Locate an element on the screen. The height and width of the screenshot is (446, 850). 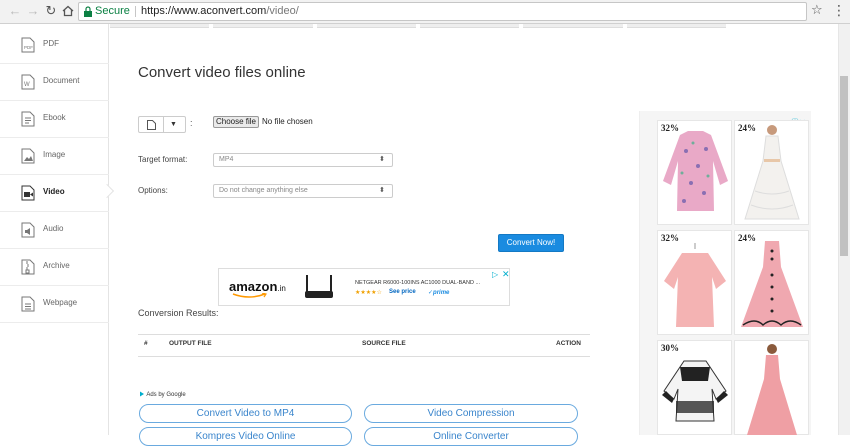
webpage-icon is located at coordinates (28, 304).